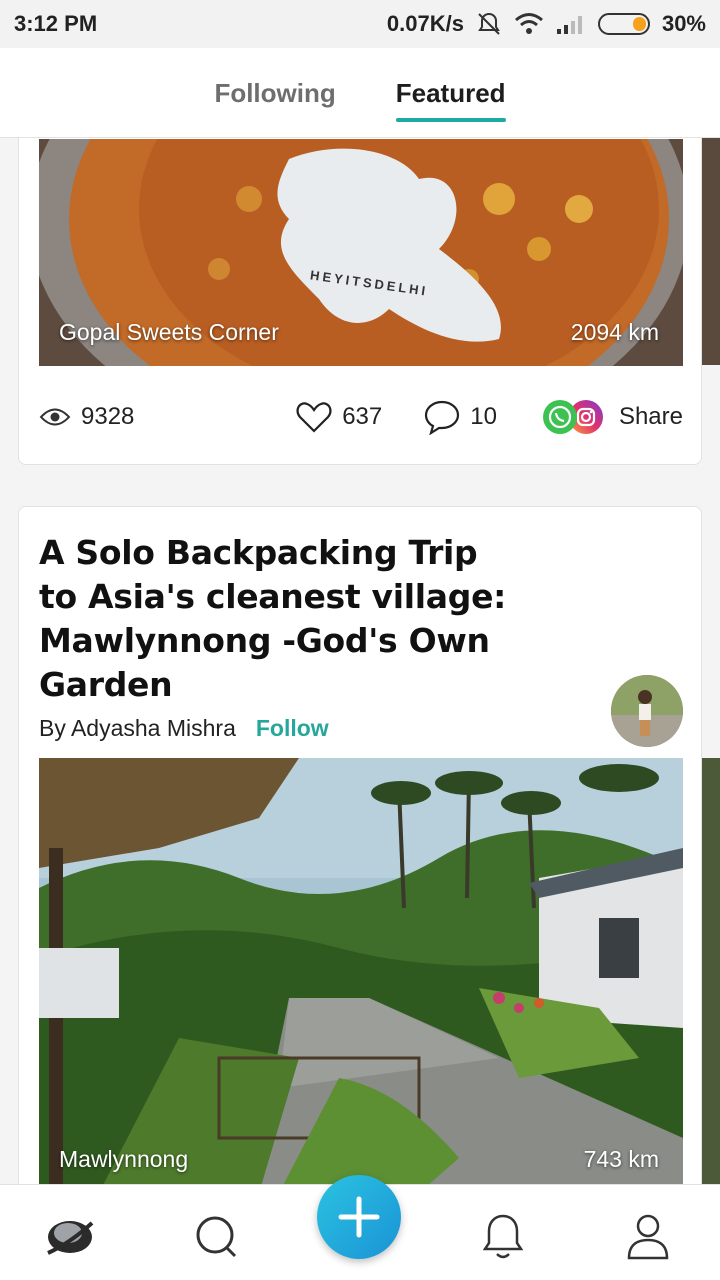 This screenshot has height=1280, width=720. I want to click on likes-count: 637, so click(362, 416).